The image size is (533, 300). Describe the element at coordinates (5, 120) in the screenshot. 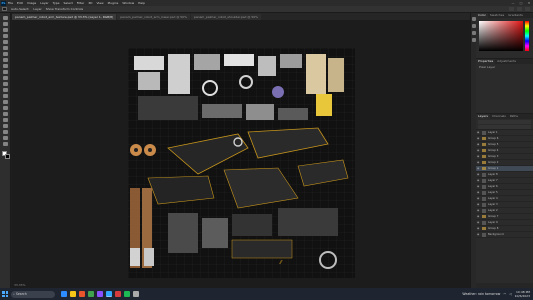

I see `path-select-tool-icon` at that location.